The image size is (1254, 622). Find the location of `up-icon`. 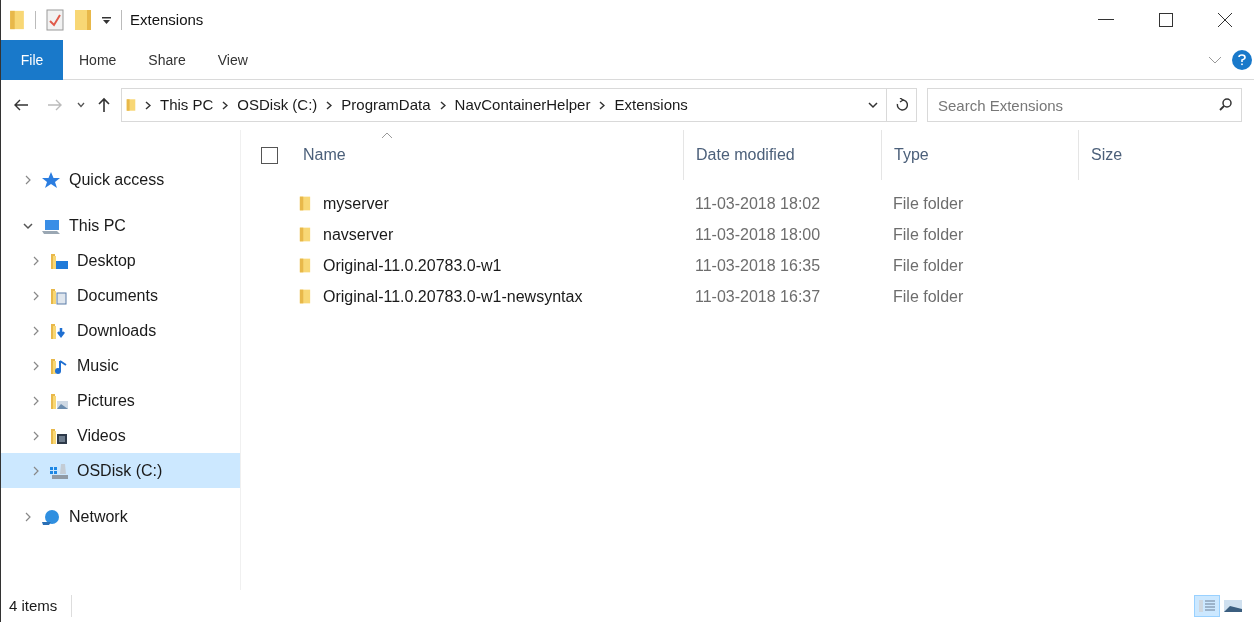

up-icon is located at coordinates (104, 105).